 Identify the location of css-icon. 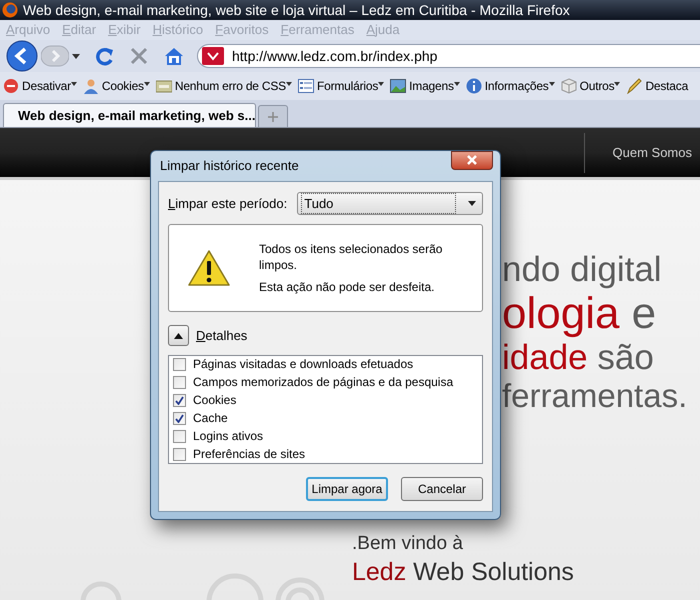
(164, 86).